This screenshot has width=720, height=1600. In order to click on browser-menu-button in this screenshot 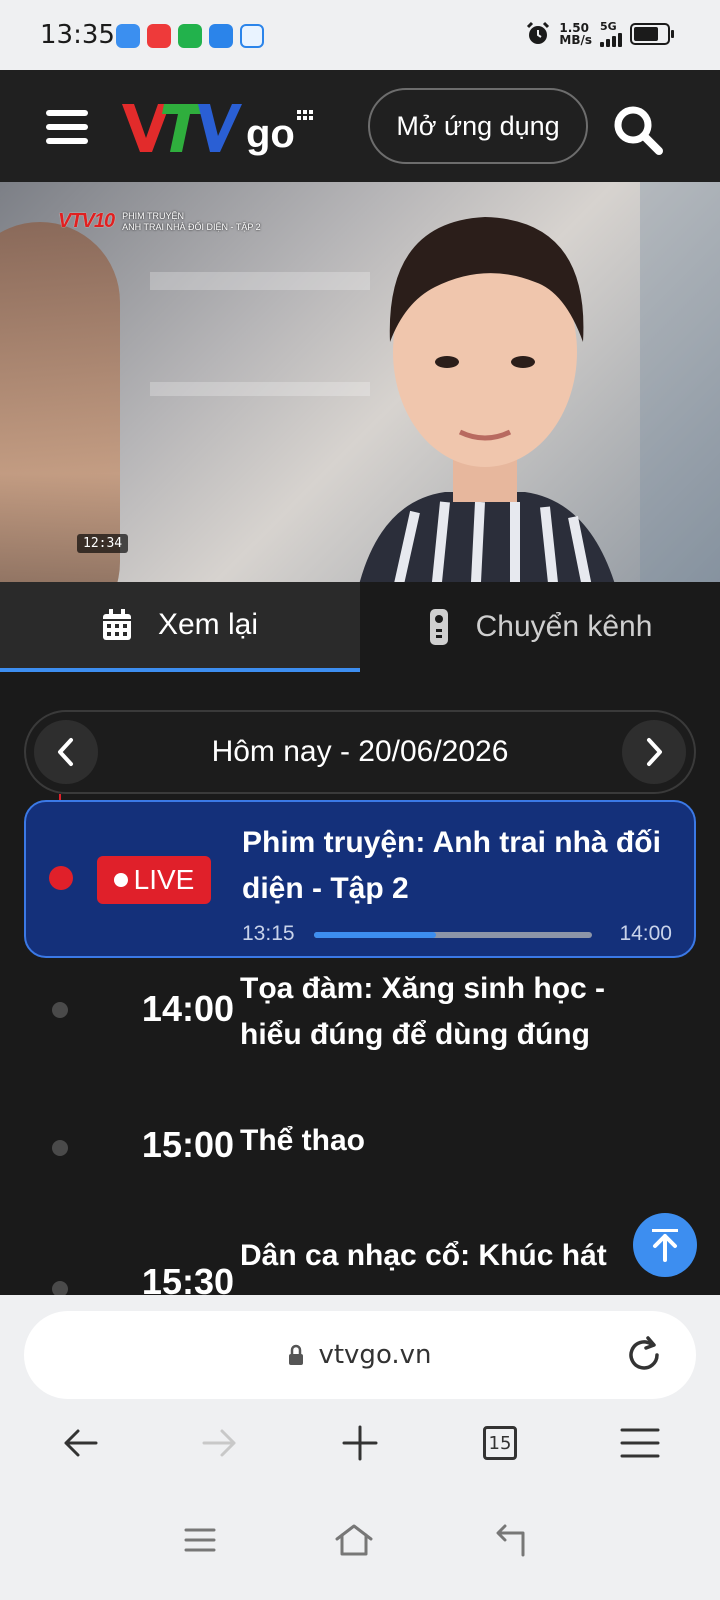, I will do `click(640, 1443)`.